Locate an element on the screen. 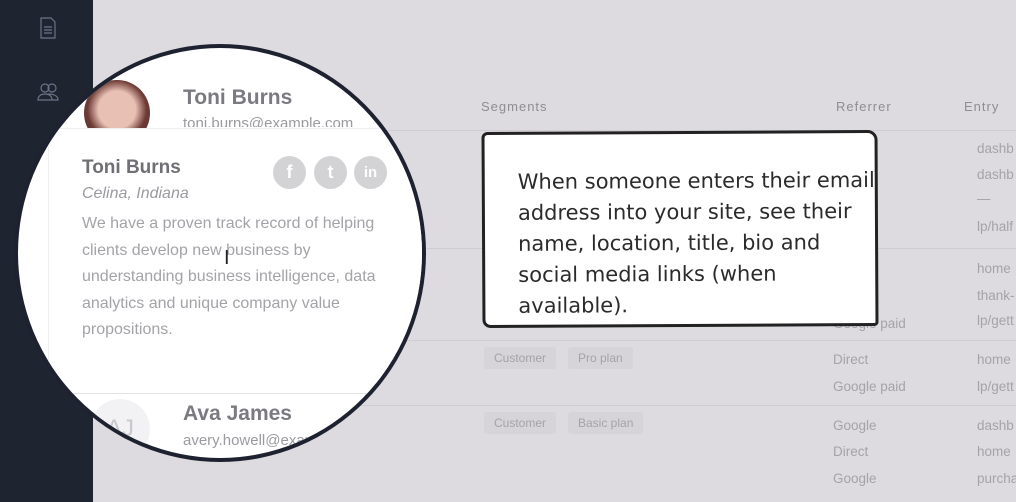 This screenshot has width=1016, height=502. segment-tag: Basic plan is located at coordinates (606, 423).